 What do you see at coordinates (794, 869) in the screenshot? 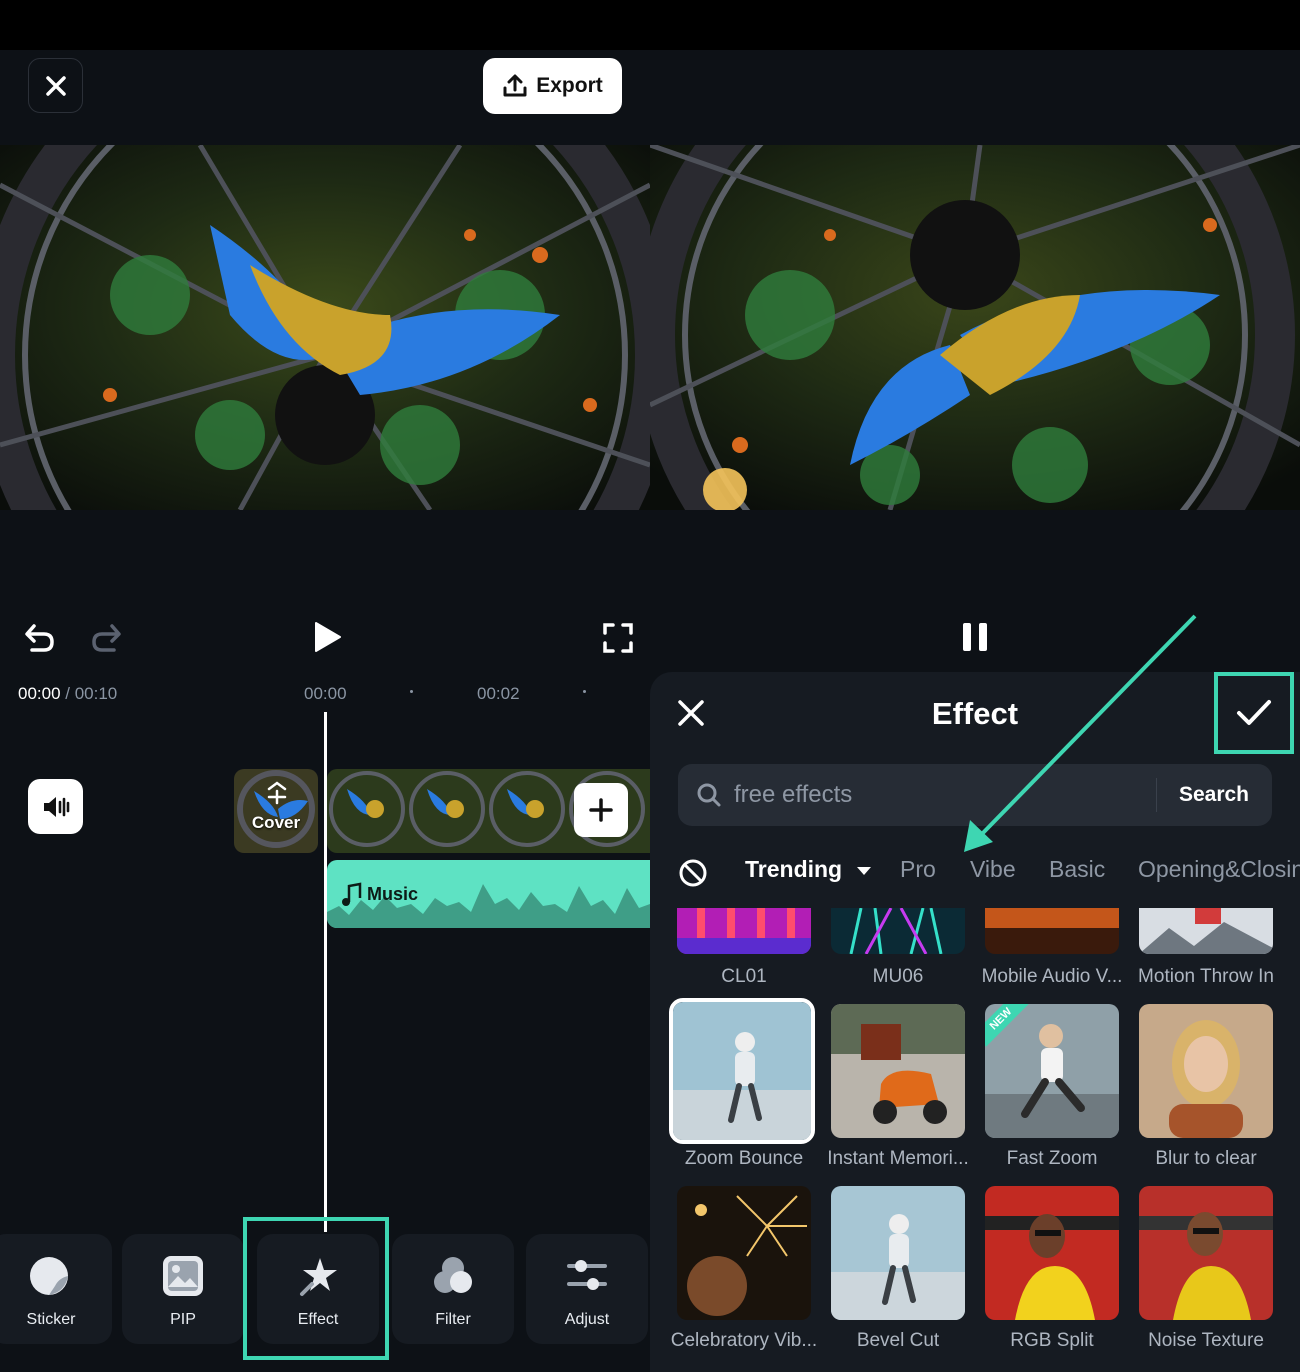
I see `tab-trending-label: Trending` at bounding box center [794, 869].